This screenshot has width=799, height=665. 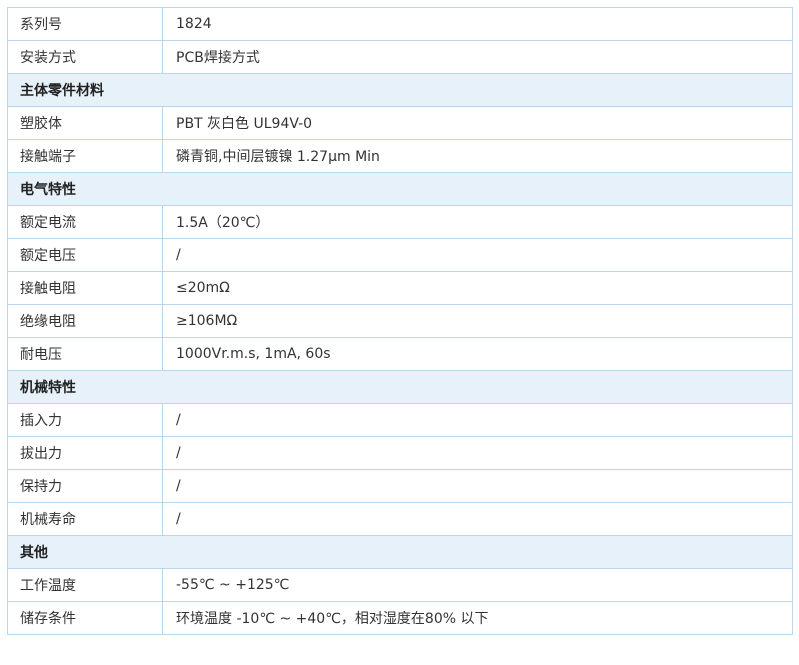 I want to click on spec-label-cell: 额定电流, so click(x=85, y=222).